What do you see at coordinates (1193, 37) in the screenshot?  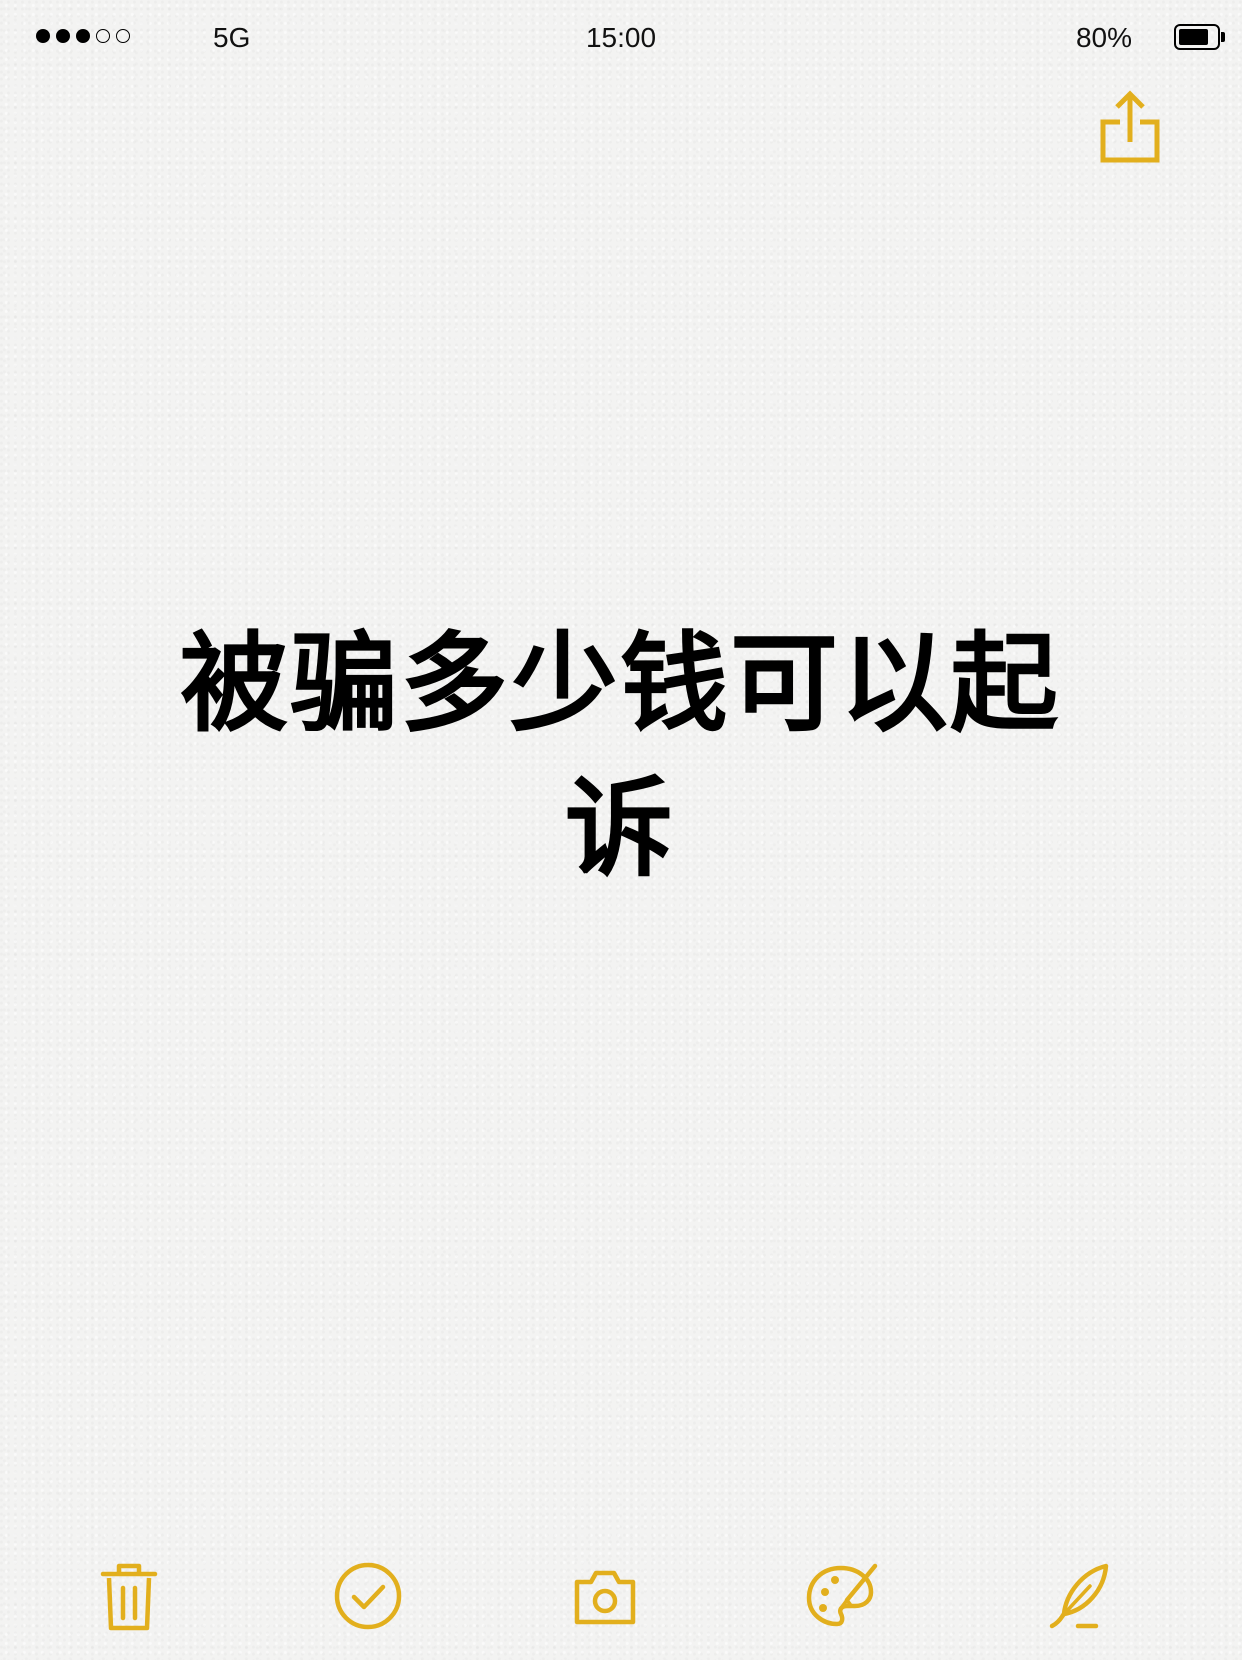 I see `battery-level-fill` at bounding box center [1193, 37].